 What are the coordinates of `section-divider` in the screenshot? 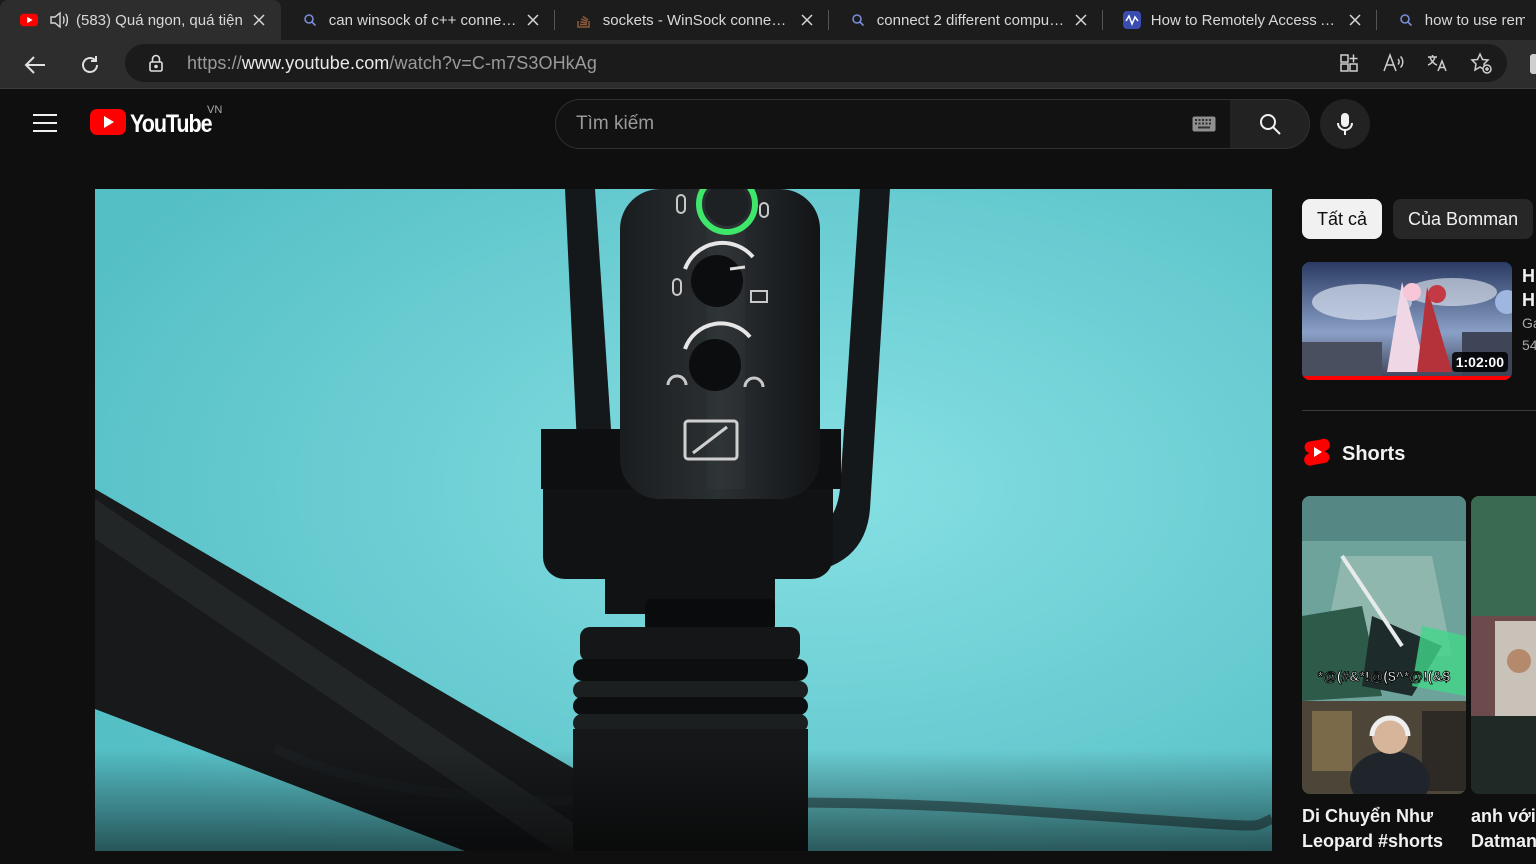 It's located at (1419, 410).